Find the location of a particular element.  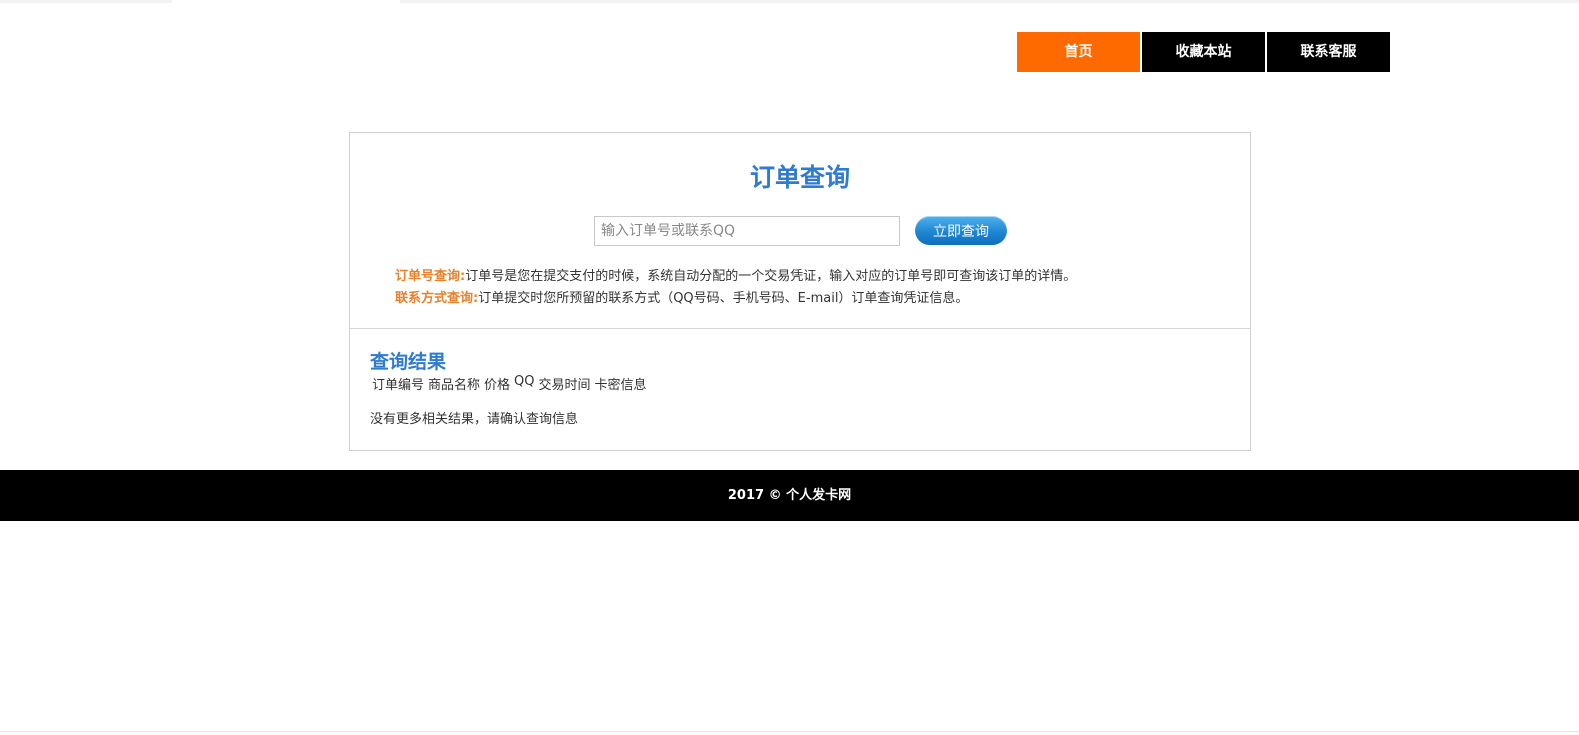

help-label: 订单号查询: is located at coordinates (430, 276).